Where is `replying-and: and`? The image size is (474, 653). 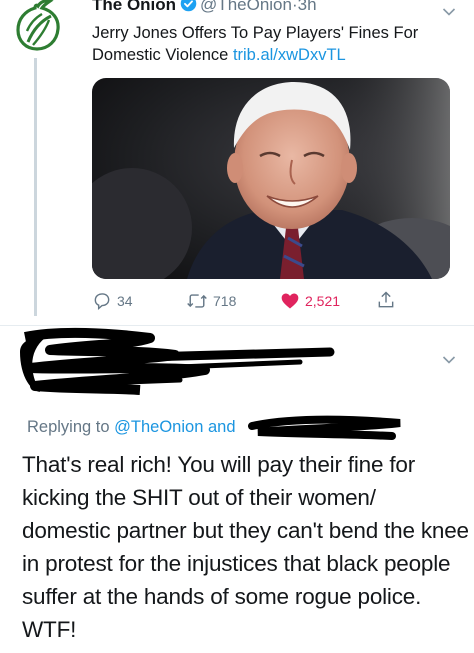 replying-and: and is located at coordinates (222, 427).